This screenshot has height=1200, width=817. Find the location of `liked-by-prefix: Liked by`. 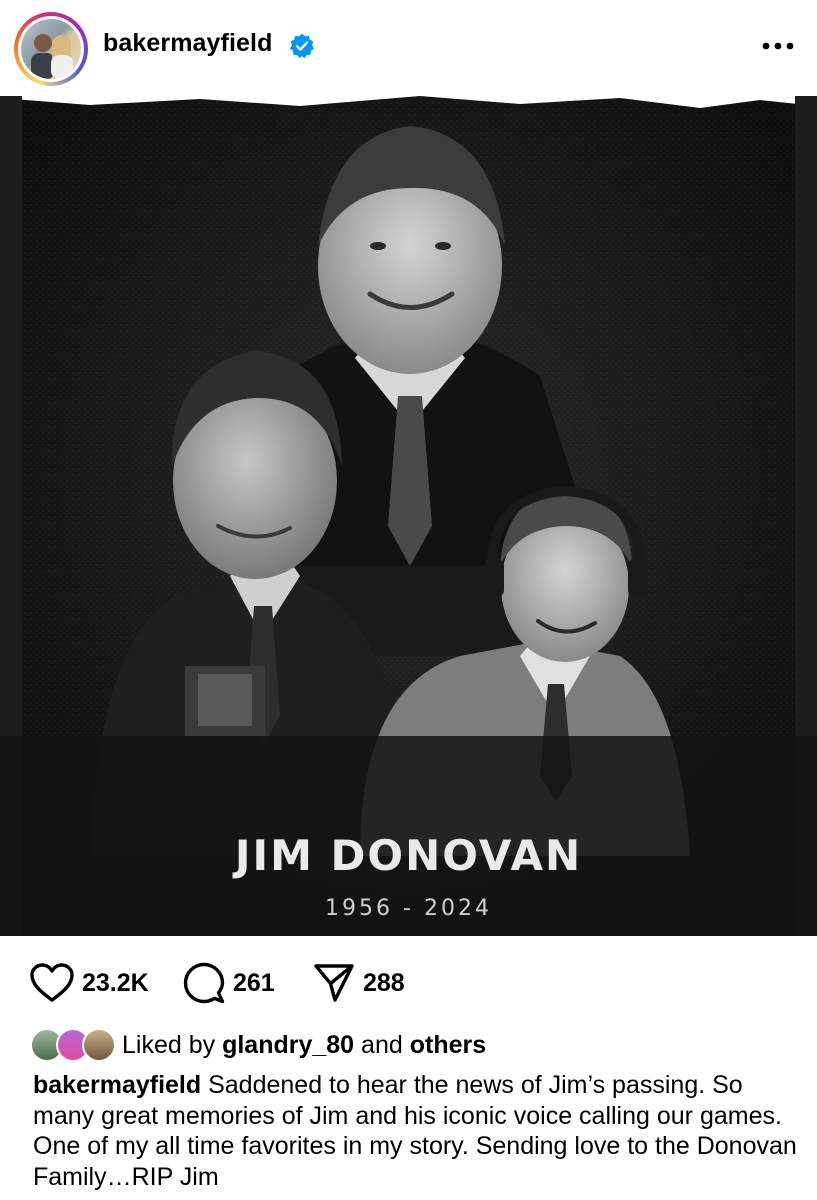

liked-by-prefix: Liked by is located at coordinates (169, 1044).